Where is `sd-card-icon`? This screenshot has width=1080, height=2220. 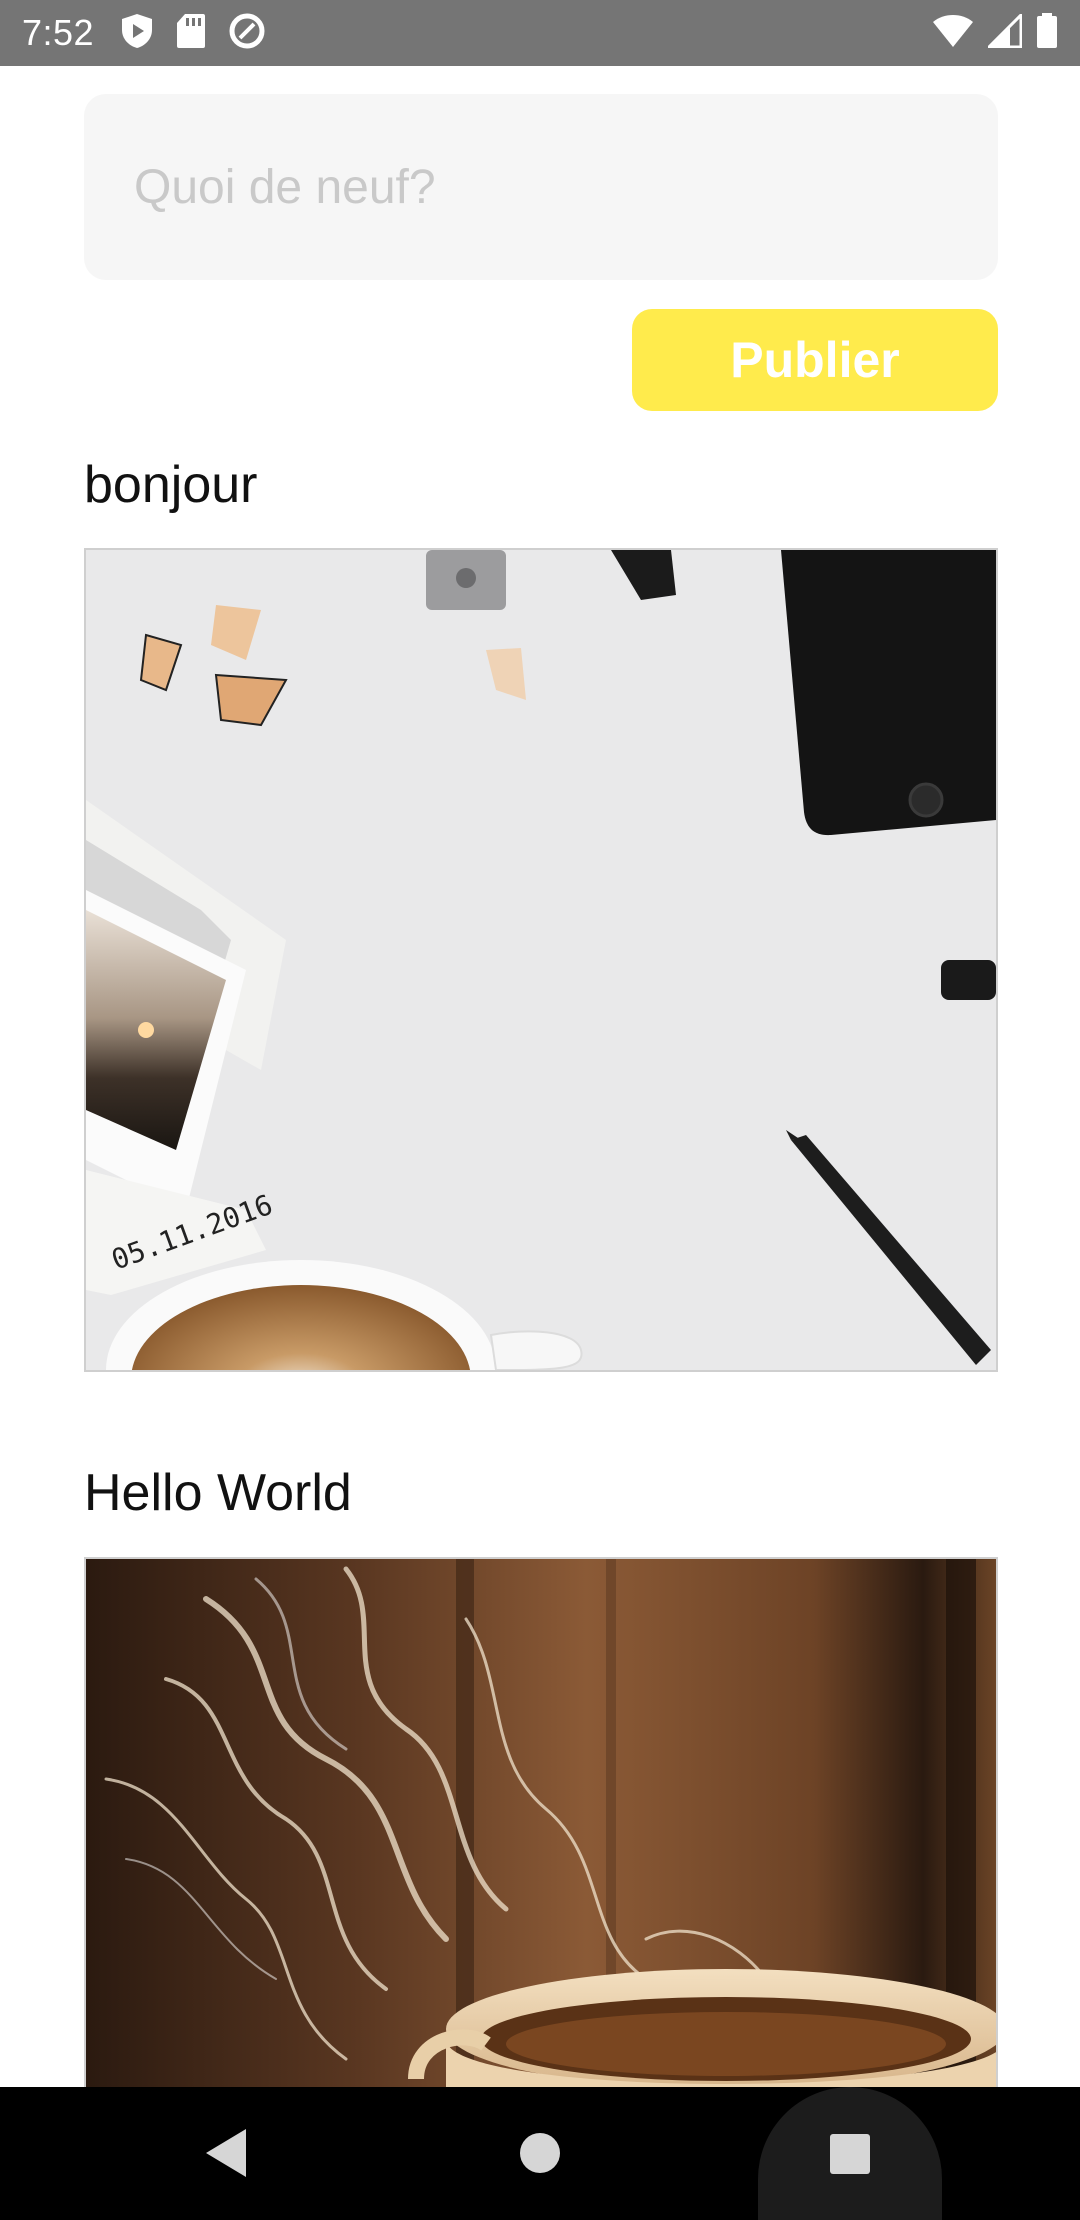 sd-card-icon is located at coordinates (191, 33).